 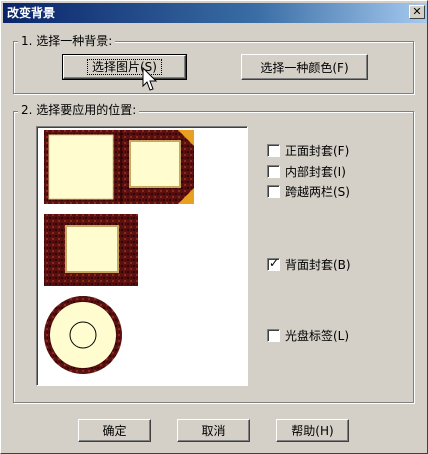 What do you see at coordinates (91, 250) in the screenshot?
I see `back-cover-thumbnail` at bounding box center [91, 250].